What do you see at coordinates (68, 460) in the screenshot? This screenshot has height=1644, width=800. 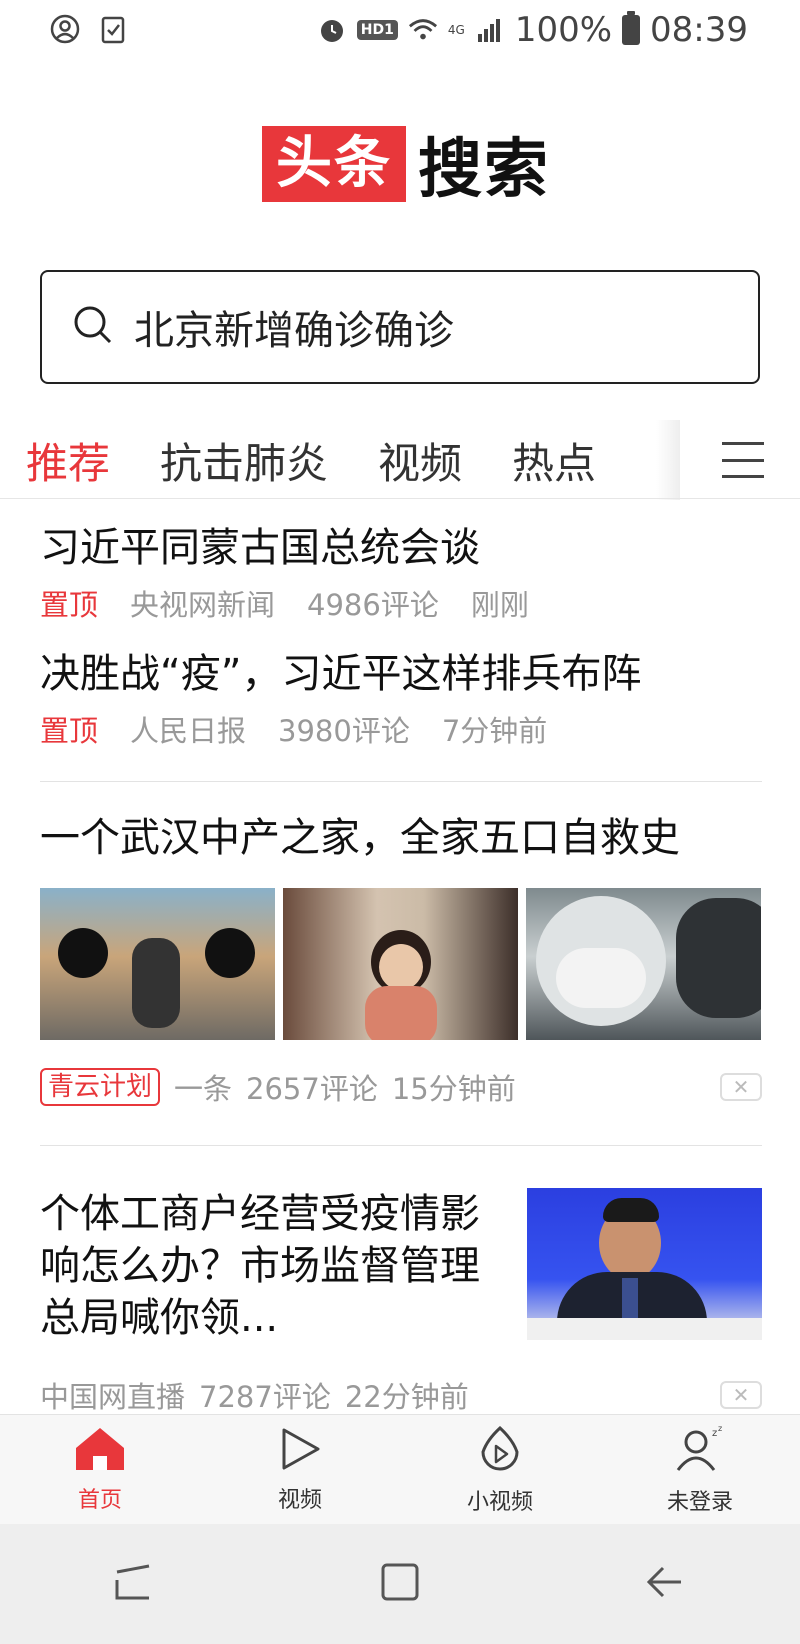 I see `tab-recommend: 推荐` at bounding box center [68, 460].